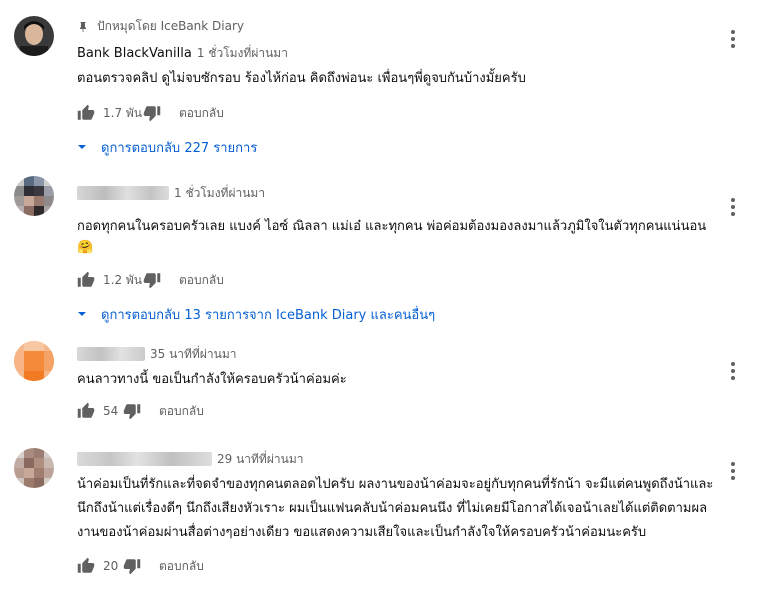 The width and height of the screenshot is (771, 605). I want to click on comment-time: 35 นาทีที่ผ่านมา, so click(193, 354).